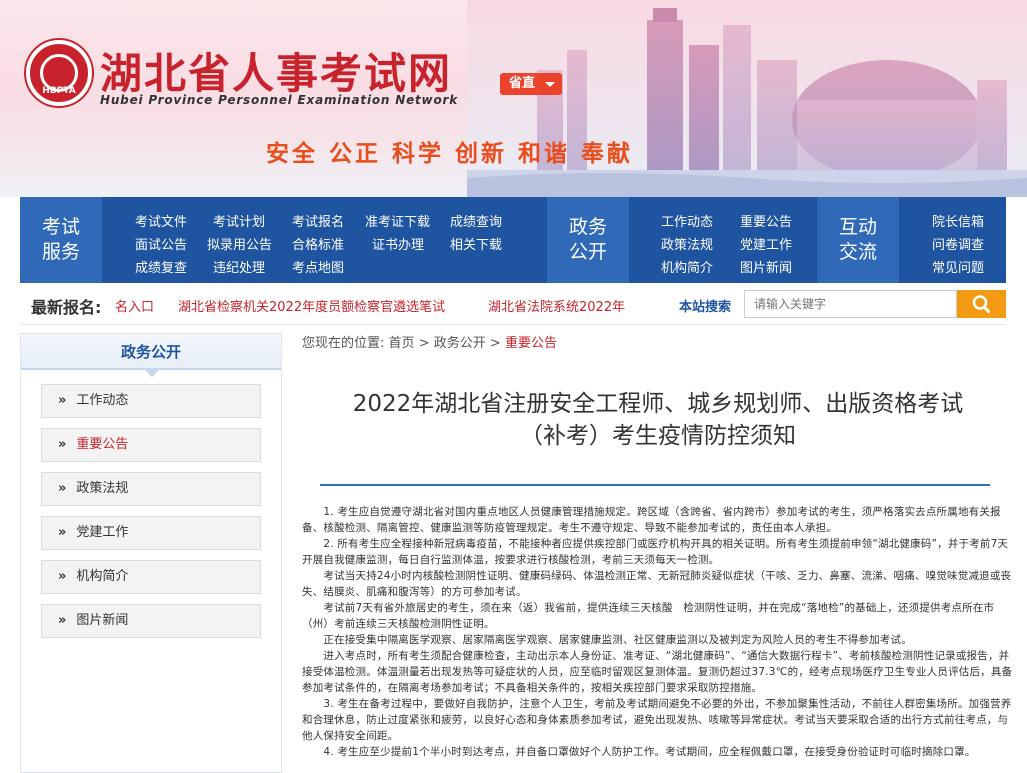 The image size is (1027, 773). I want to click on nav-link-violation: 违纪处理, so click(239, 266).